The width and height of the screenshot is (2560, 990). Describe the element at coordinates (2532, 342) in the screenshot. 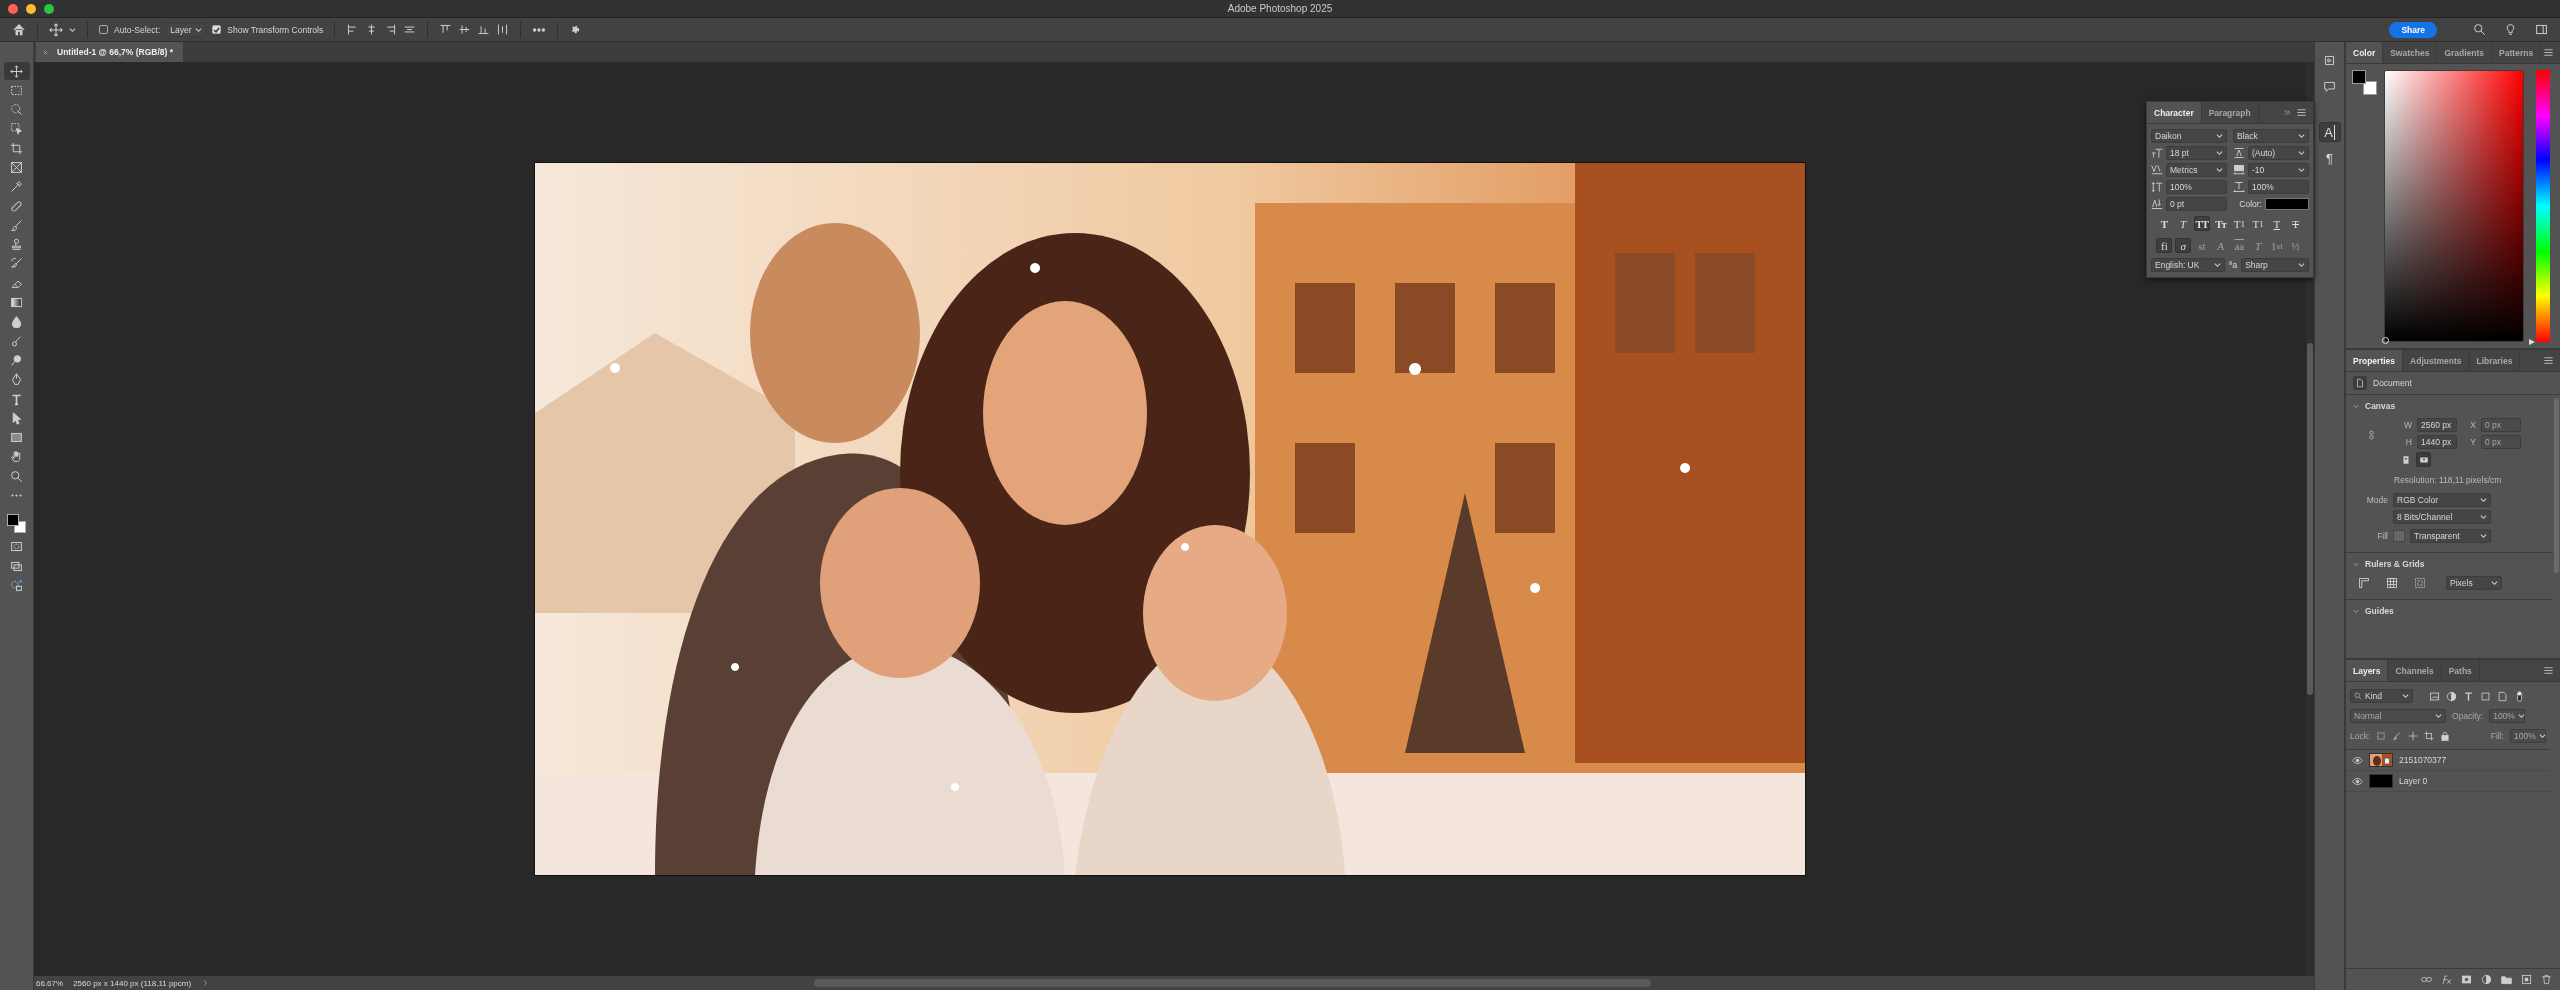

I see `hue-slider-thumb` at that location.